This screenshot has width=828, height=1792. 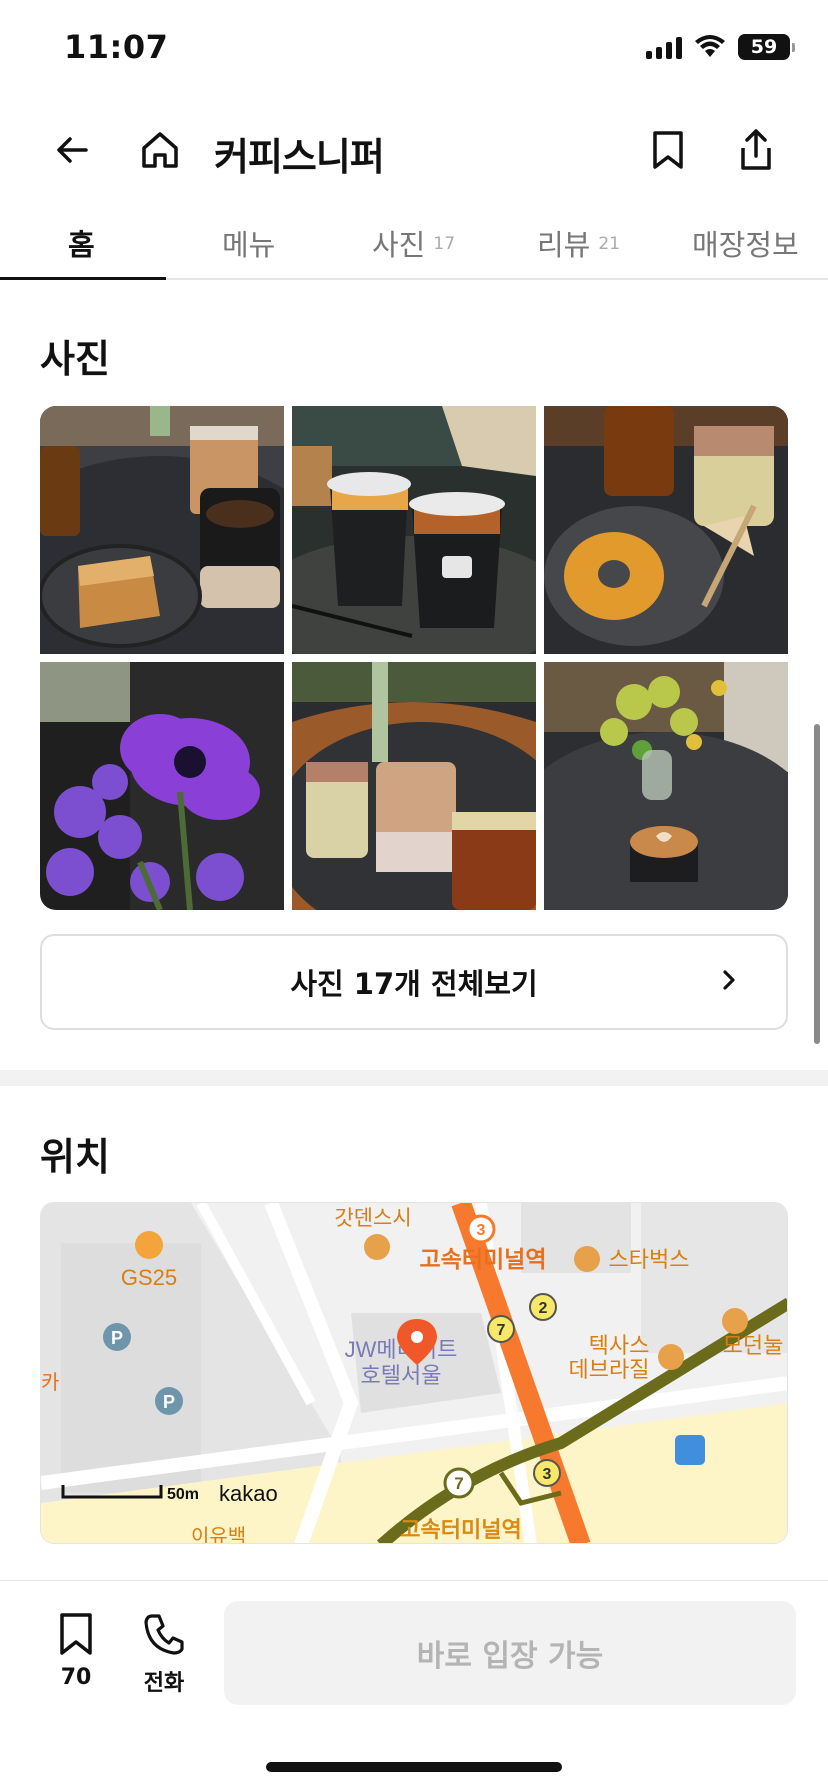 What do you see at coordinates (377, 1247) in the screenshot?
I see `restaurant-icon` at bounding box center [377, 1247].